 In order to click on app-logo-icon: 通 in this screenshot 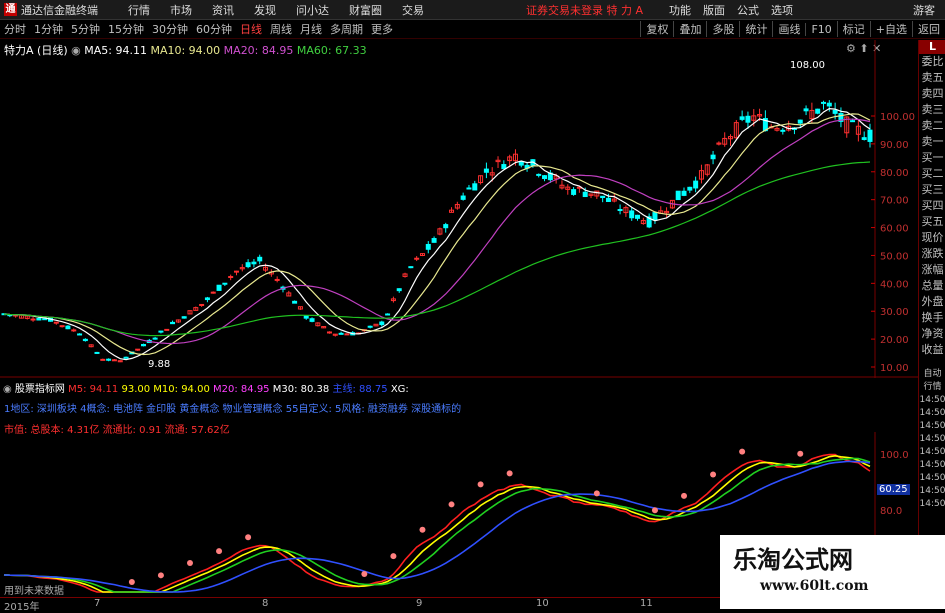, I will do `click(10, 9)`.